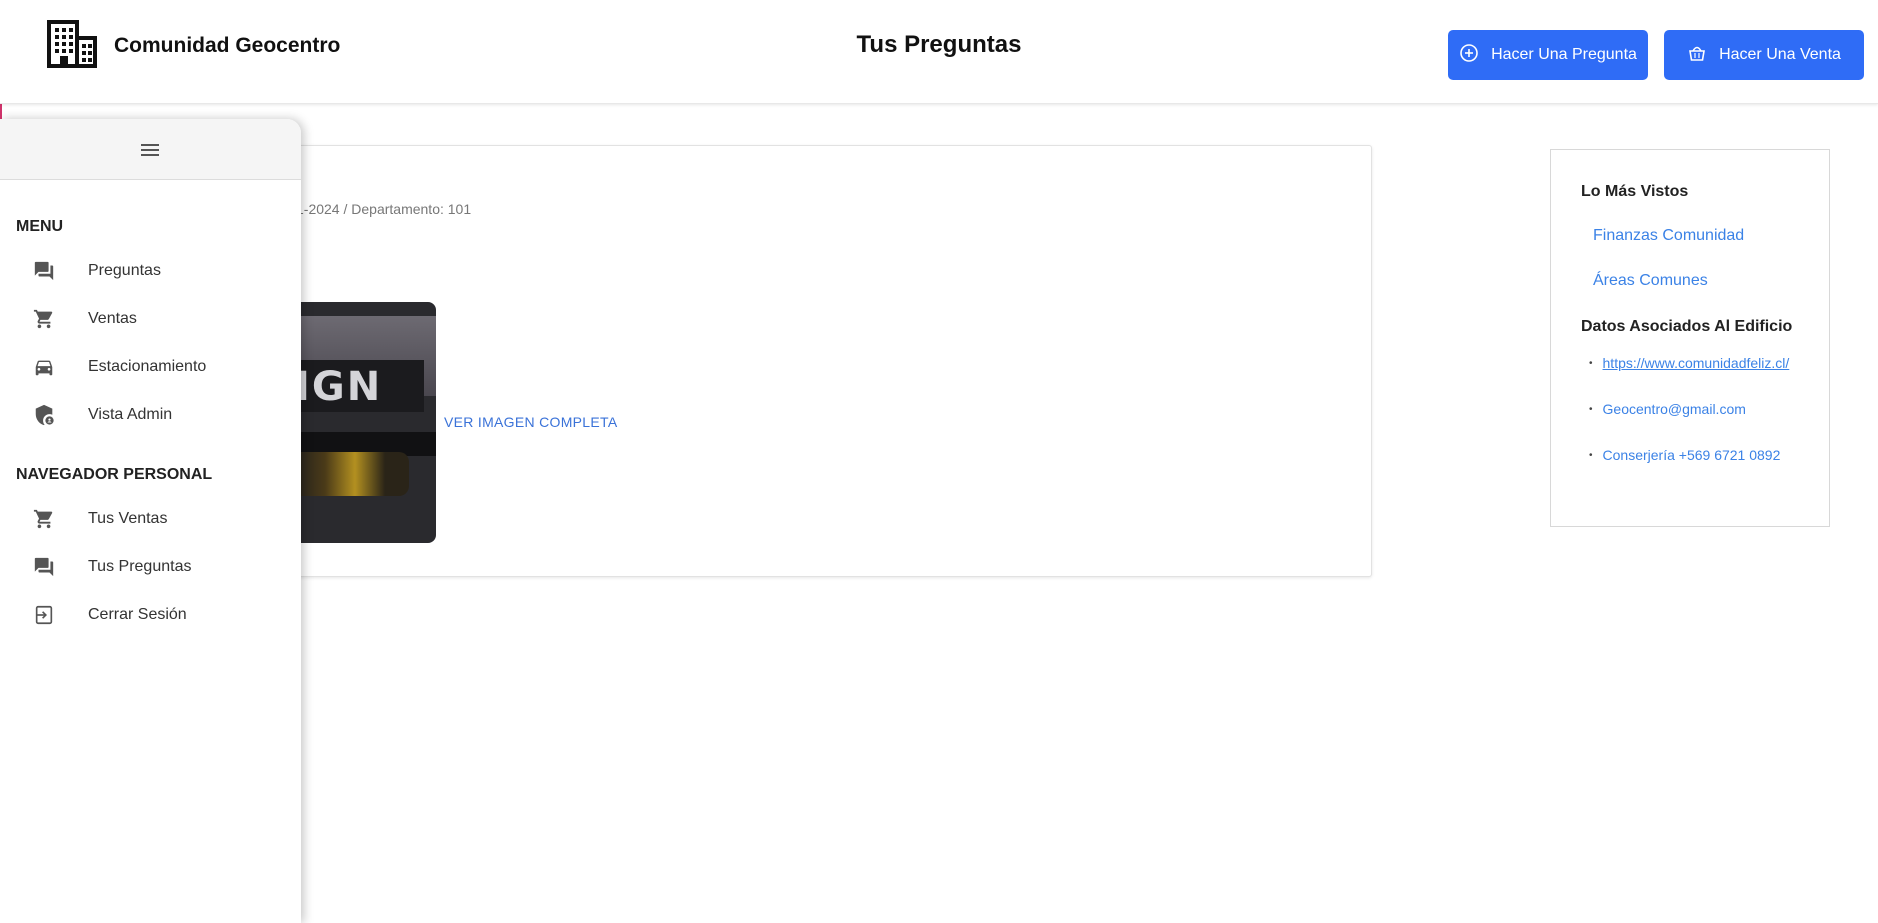 This screenshot has height=923, width=1878. I want to click on ask-question-button: Hacer Una Pregunta, so click(1548, 55).